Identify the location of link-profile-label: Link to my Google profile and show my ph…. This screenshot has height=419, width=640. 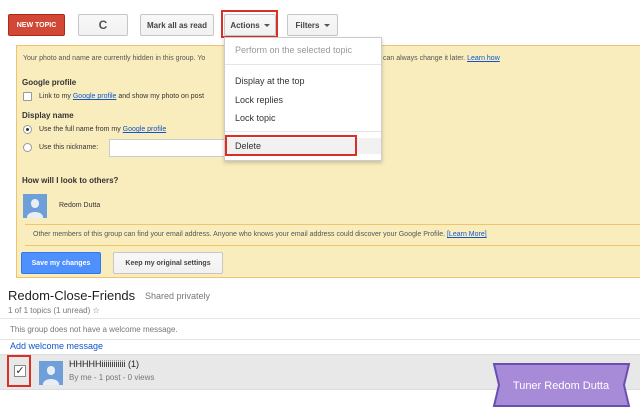
(121, 96).